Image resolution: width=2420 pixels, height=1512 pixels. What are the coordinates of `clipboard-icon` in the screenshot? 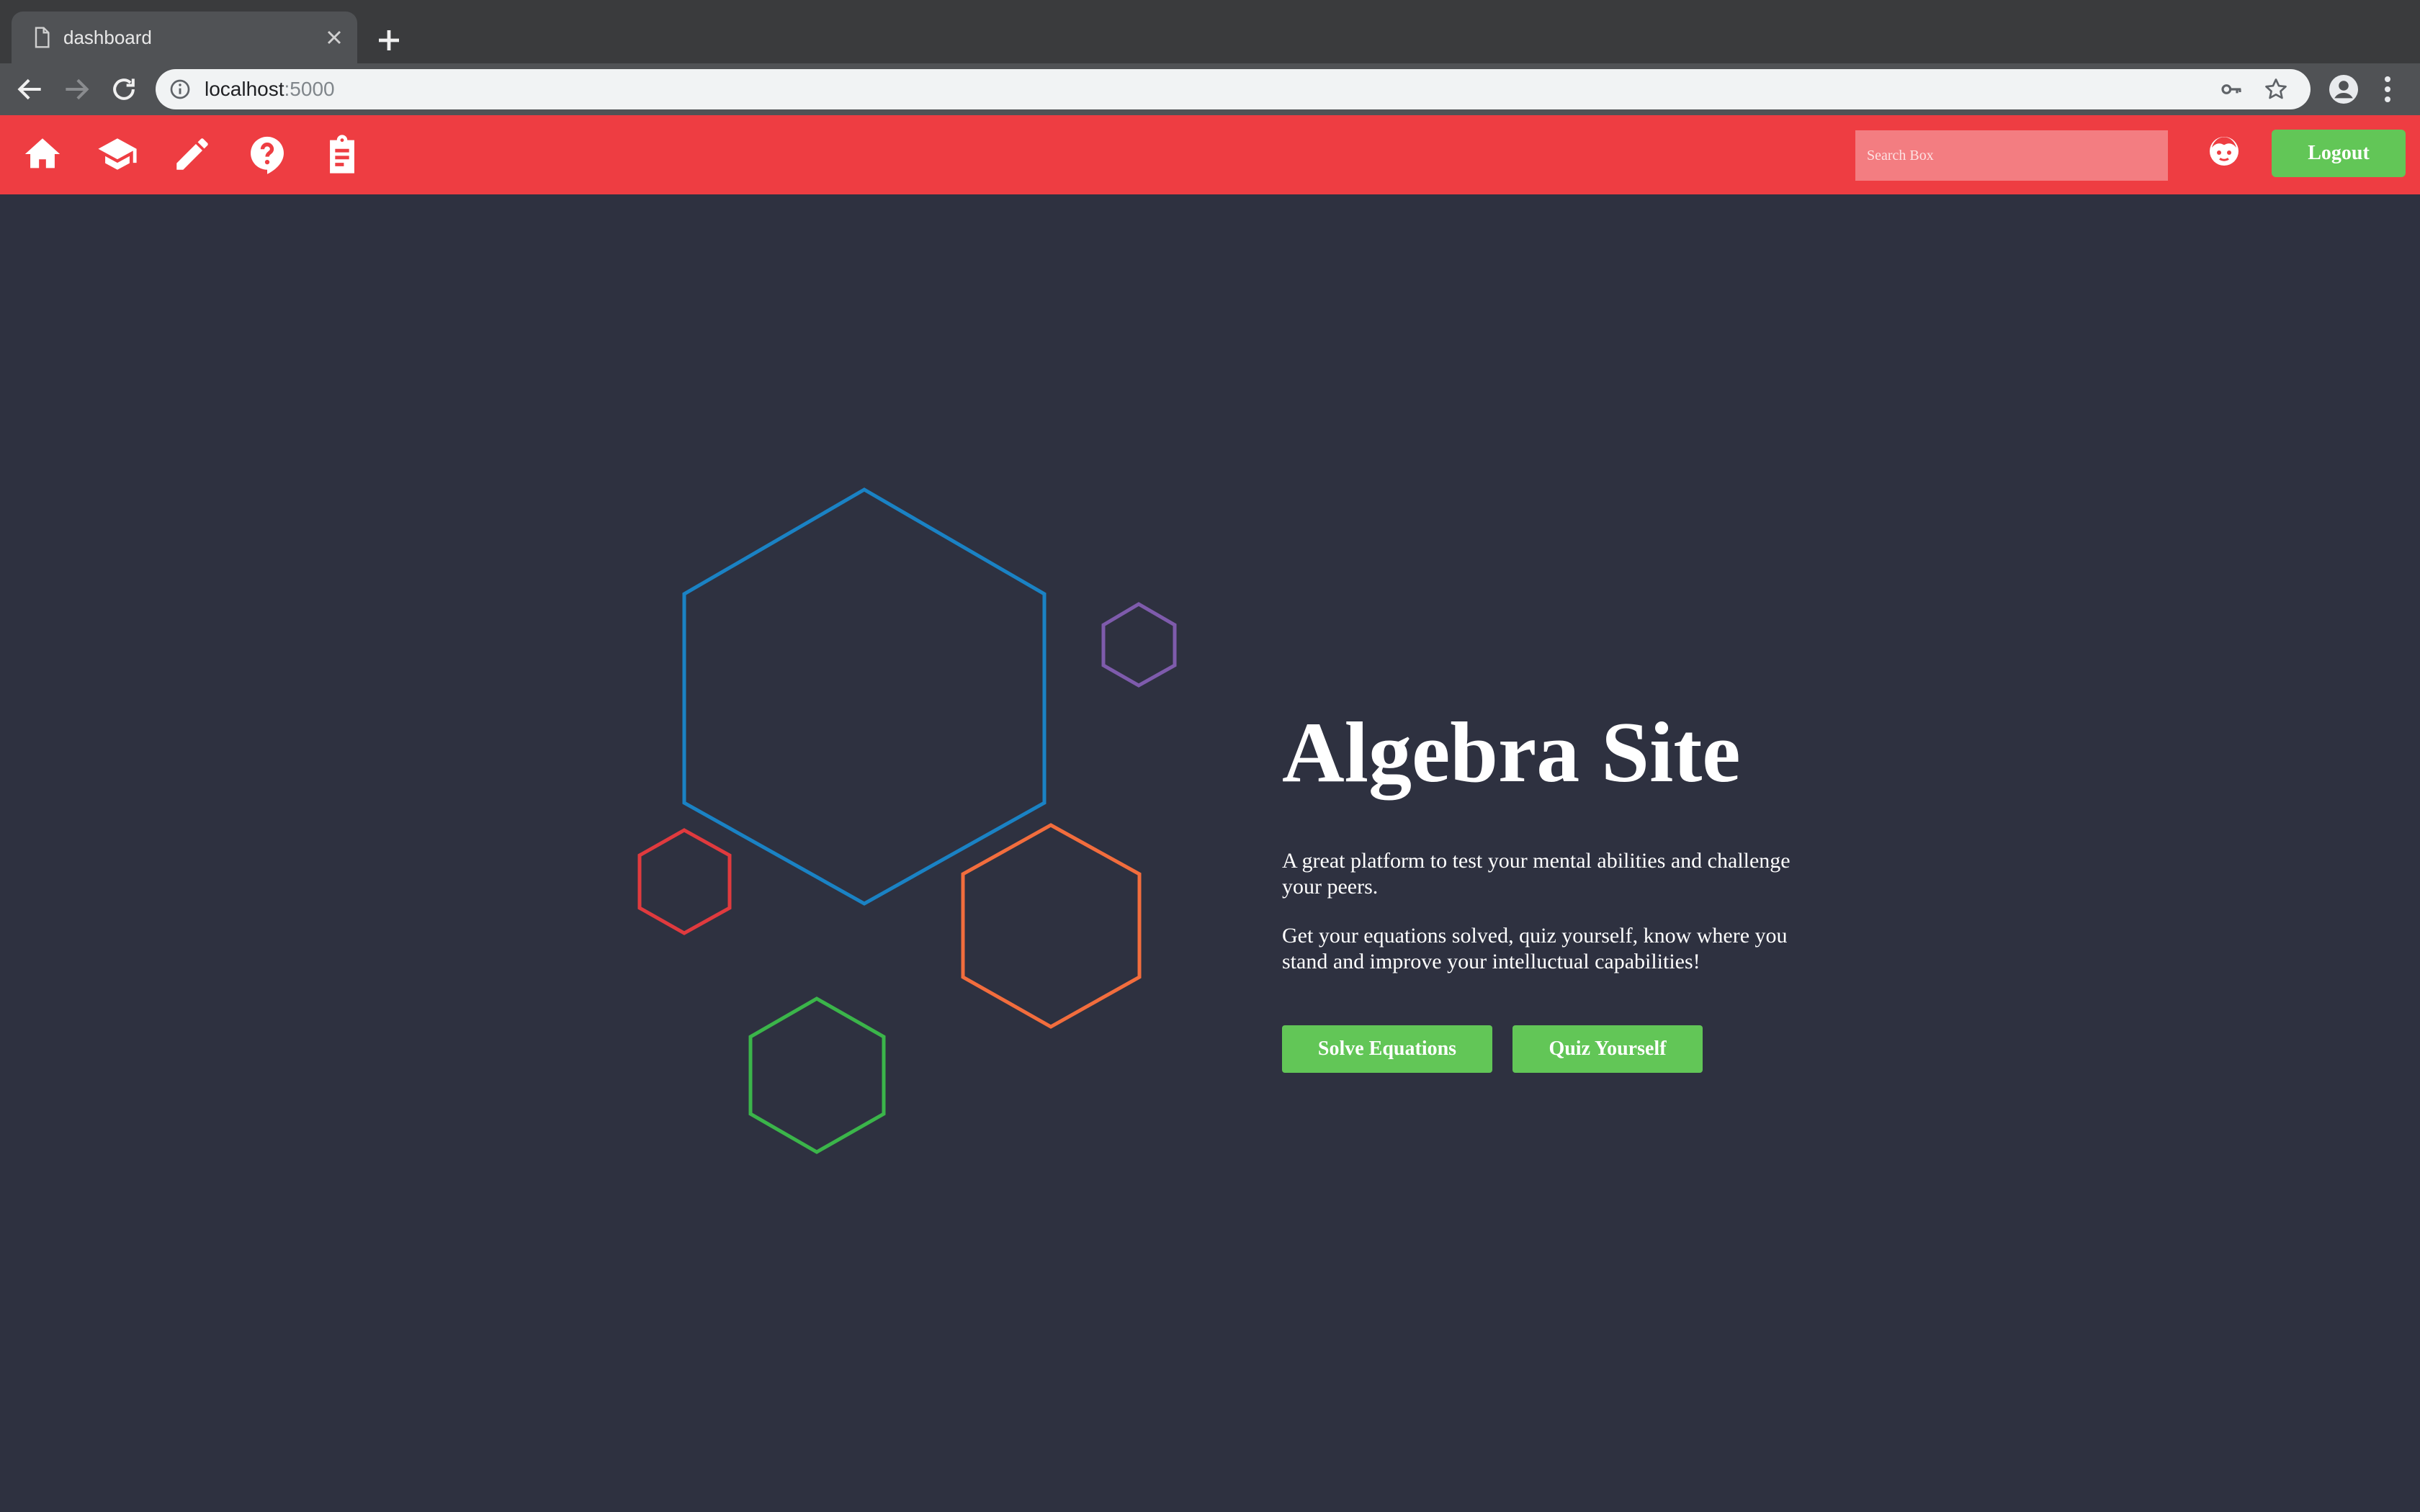 It's located at (342, 154).